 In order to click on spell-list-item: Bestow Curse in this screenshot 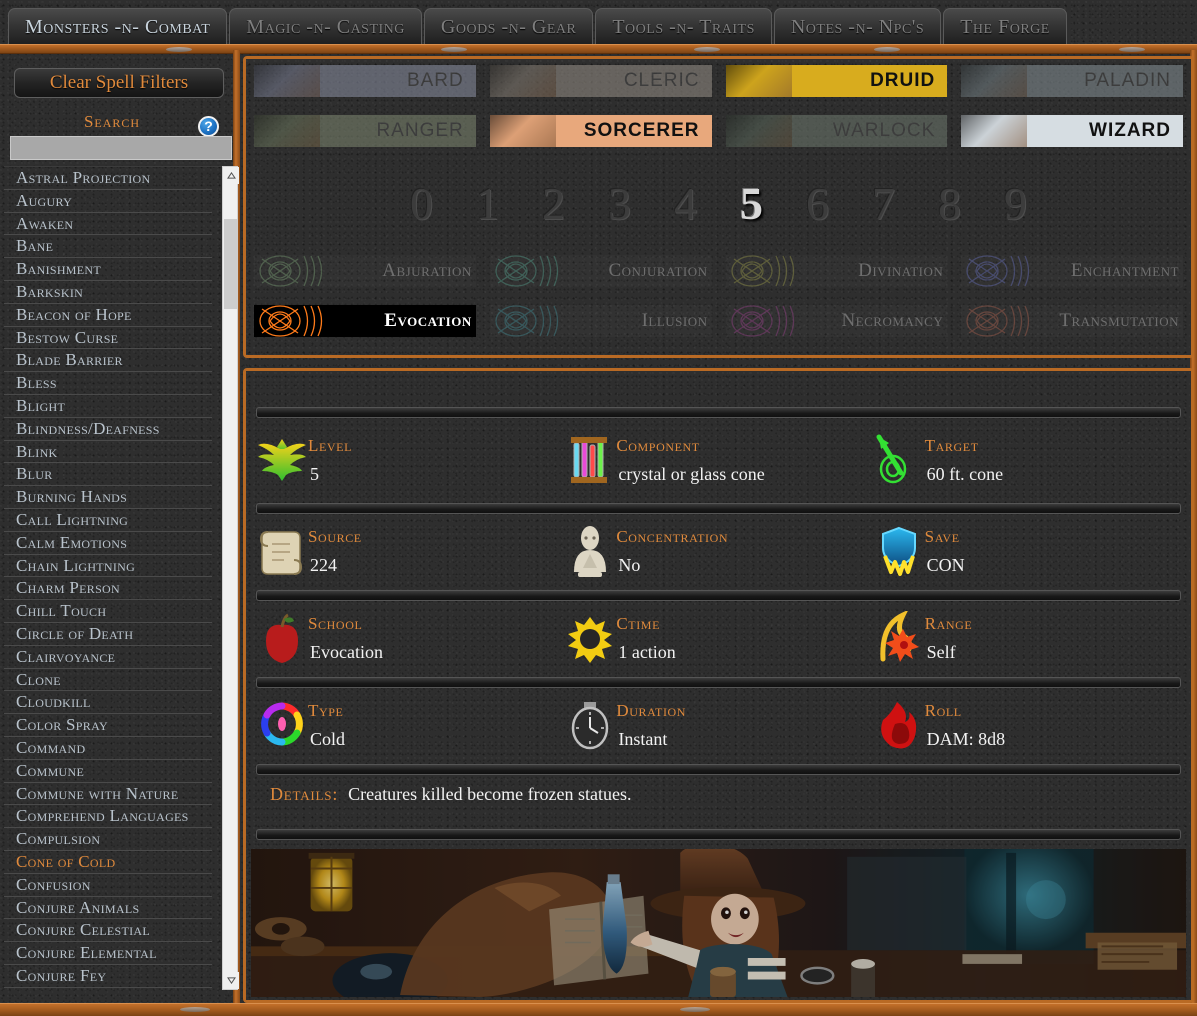, I will do `click(108, 338)`.